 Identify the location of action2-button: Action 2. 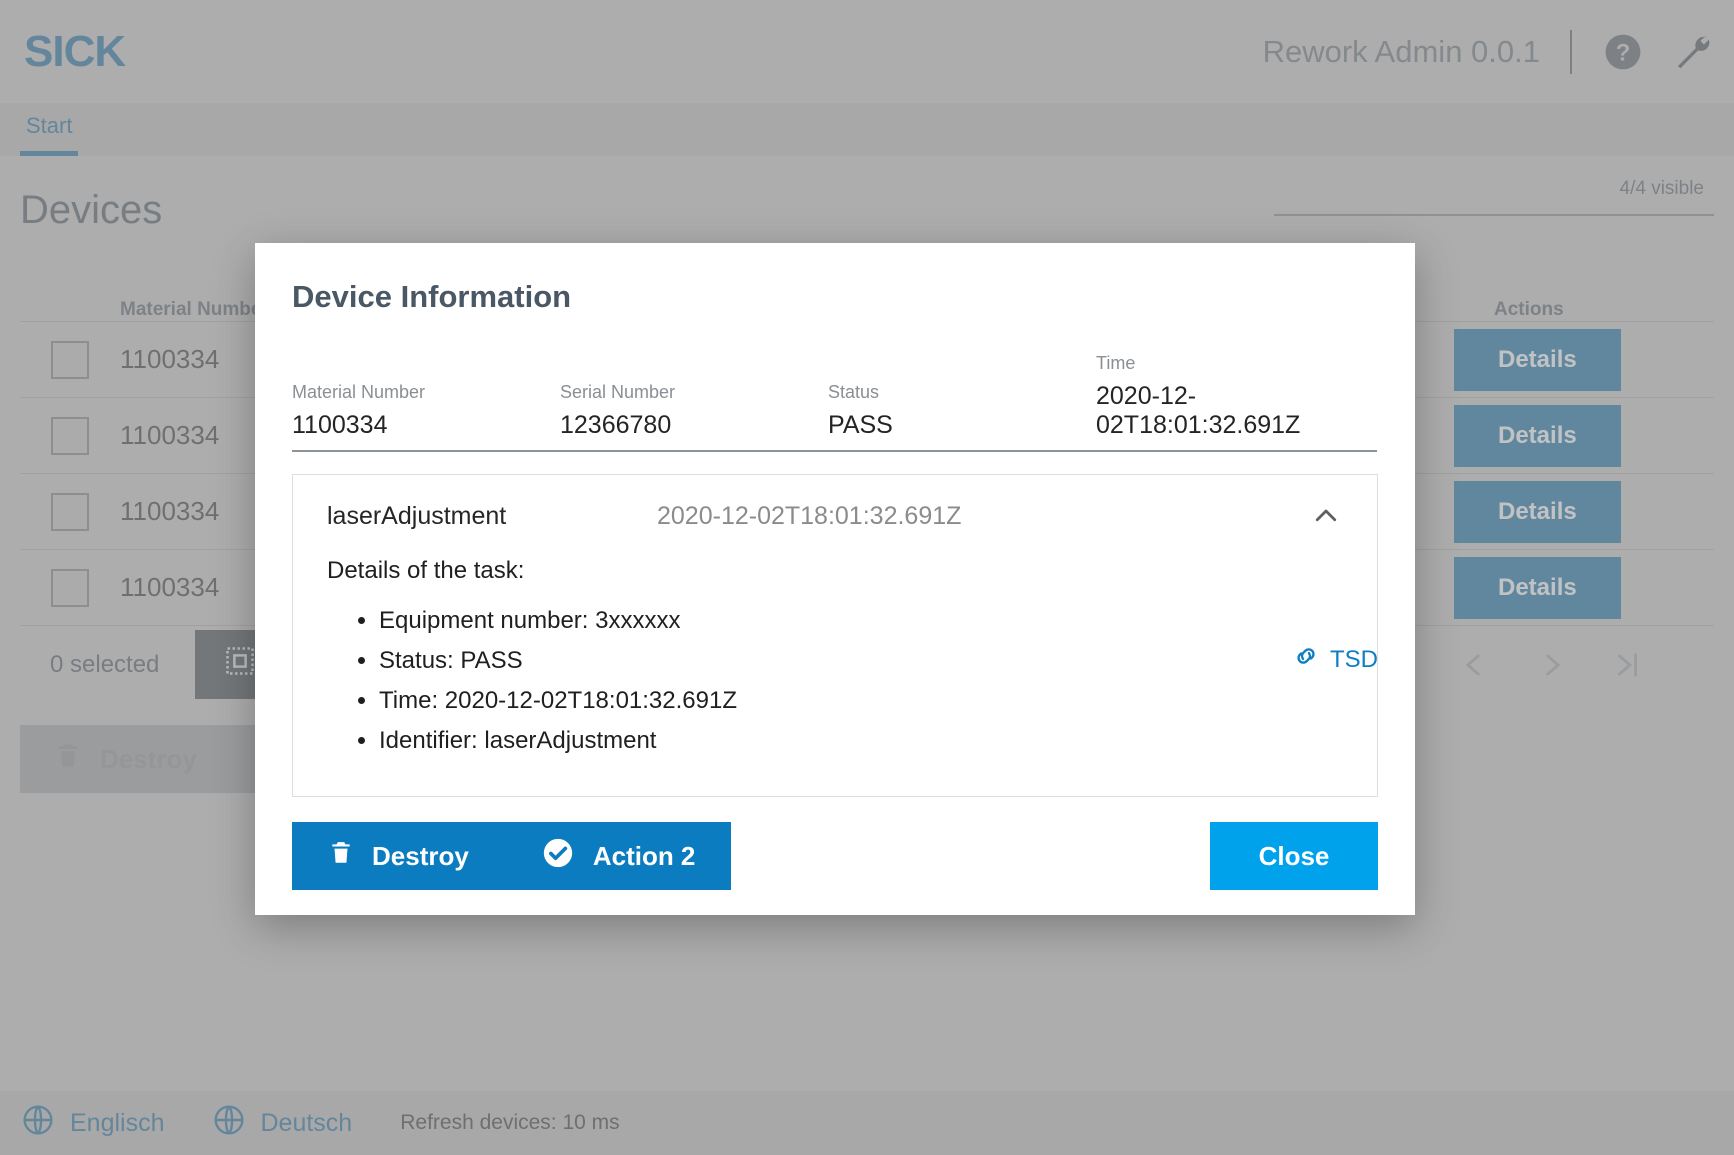
(618, 856).